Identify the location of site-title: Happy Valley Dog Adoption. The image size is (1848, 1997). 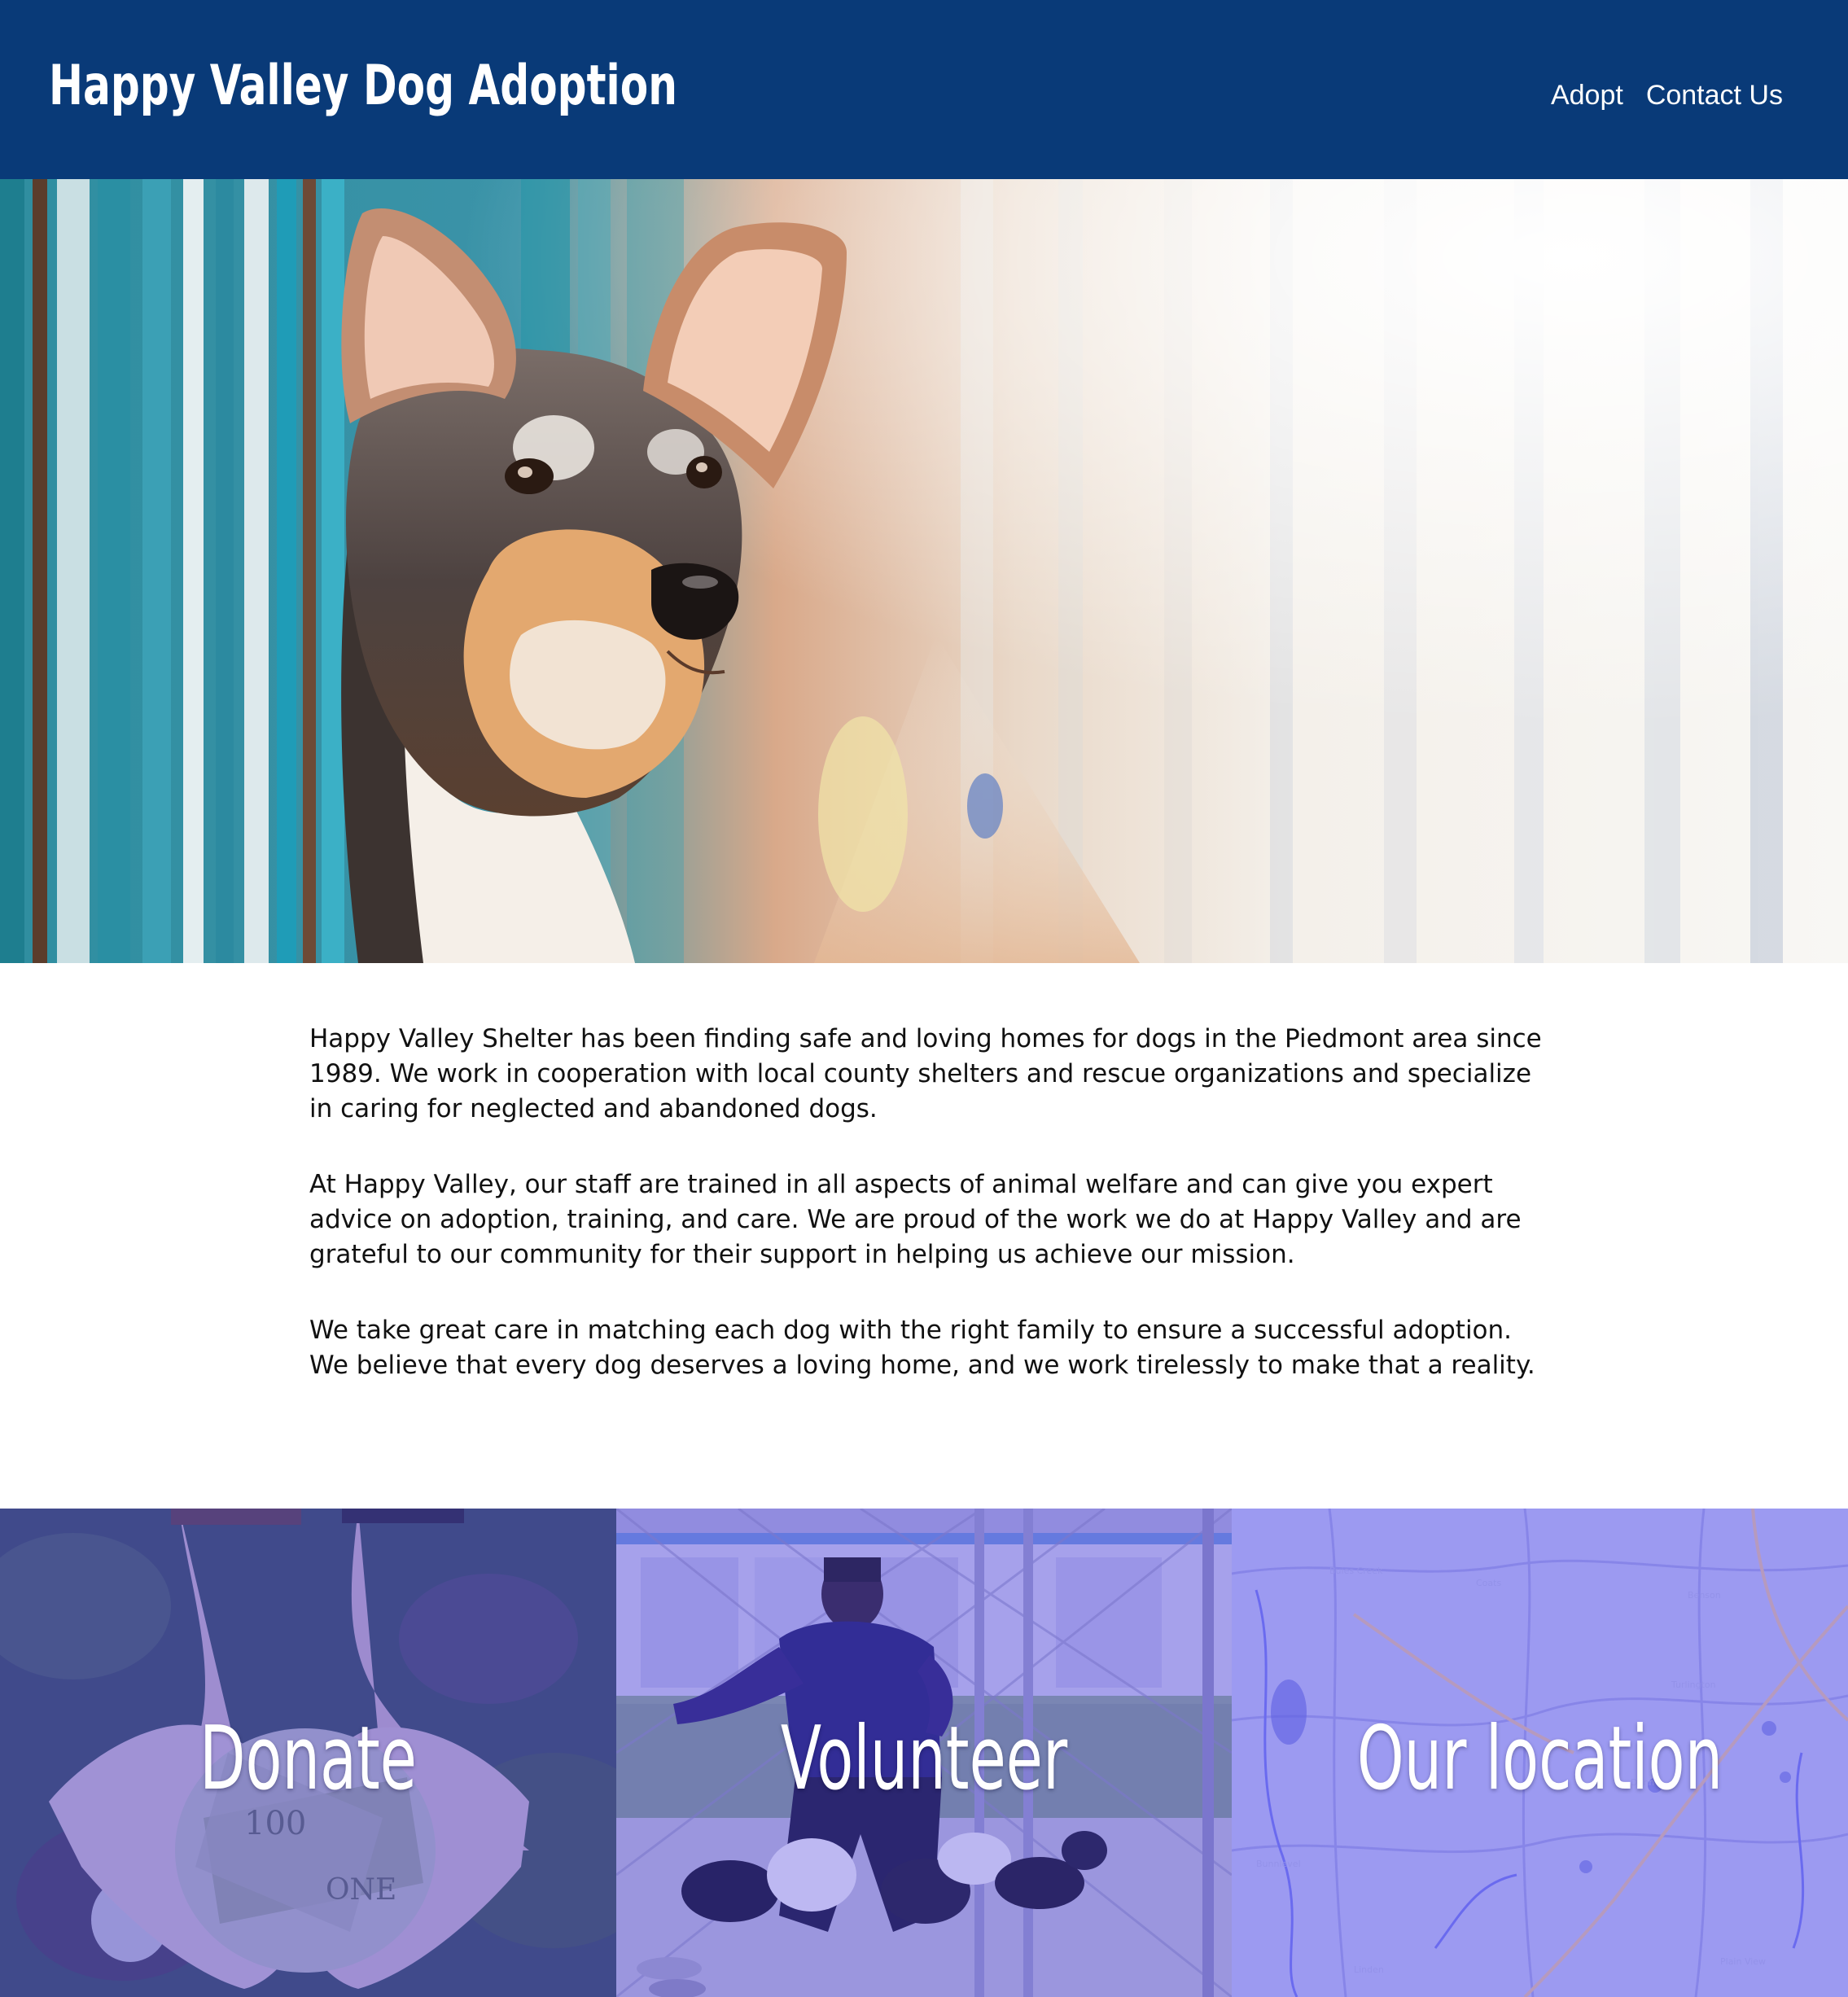
(363, 86).